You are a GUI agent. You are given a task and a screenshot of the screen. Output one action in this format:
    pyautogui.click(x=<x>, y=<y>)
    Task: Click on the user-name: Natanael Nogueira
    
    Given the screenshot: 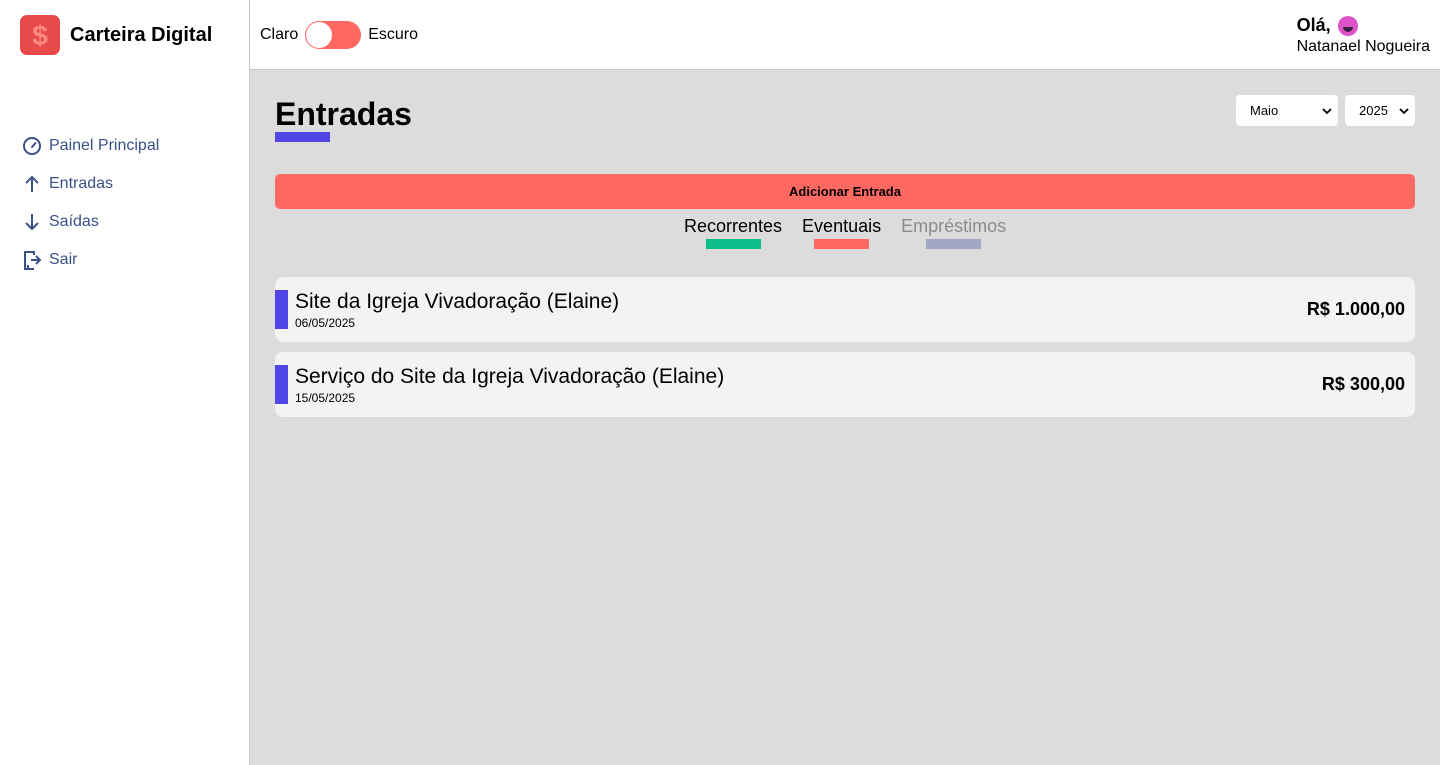 What is the action you would take?
    pyautogui.click(x=1363, y=46)
    